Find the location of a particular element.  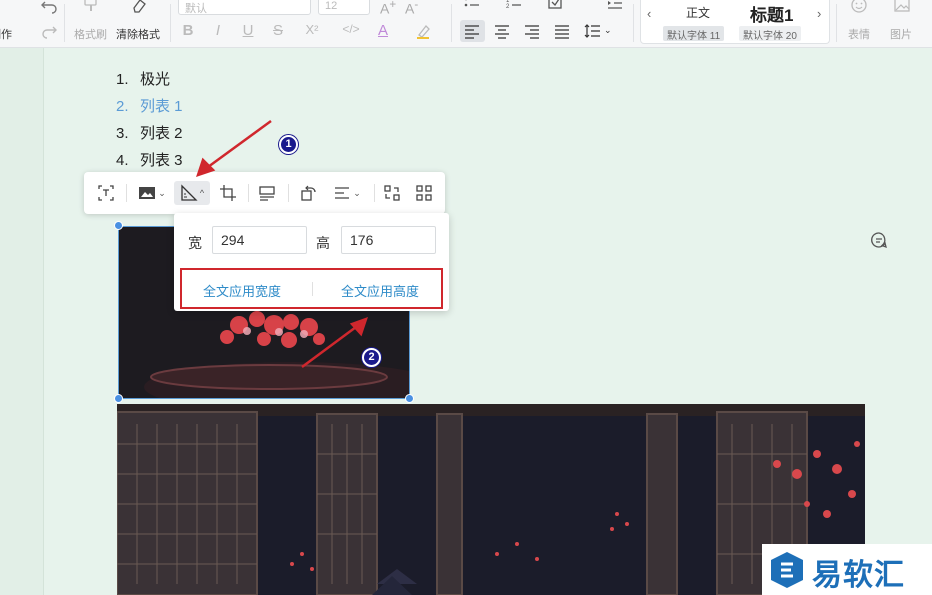

emoji-label: 表情 is located at coordinates (859, 34).